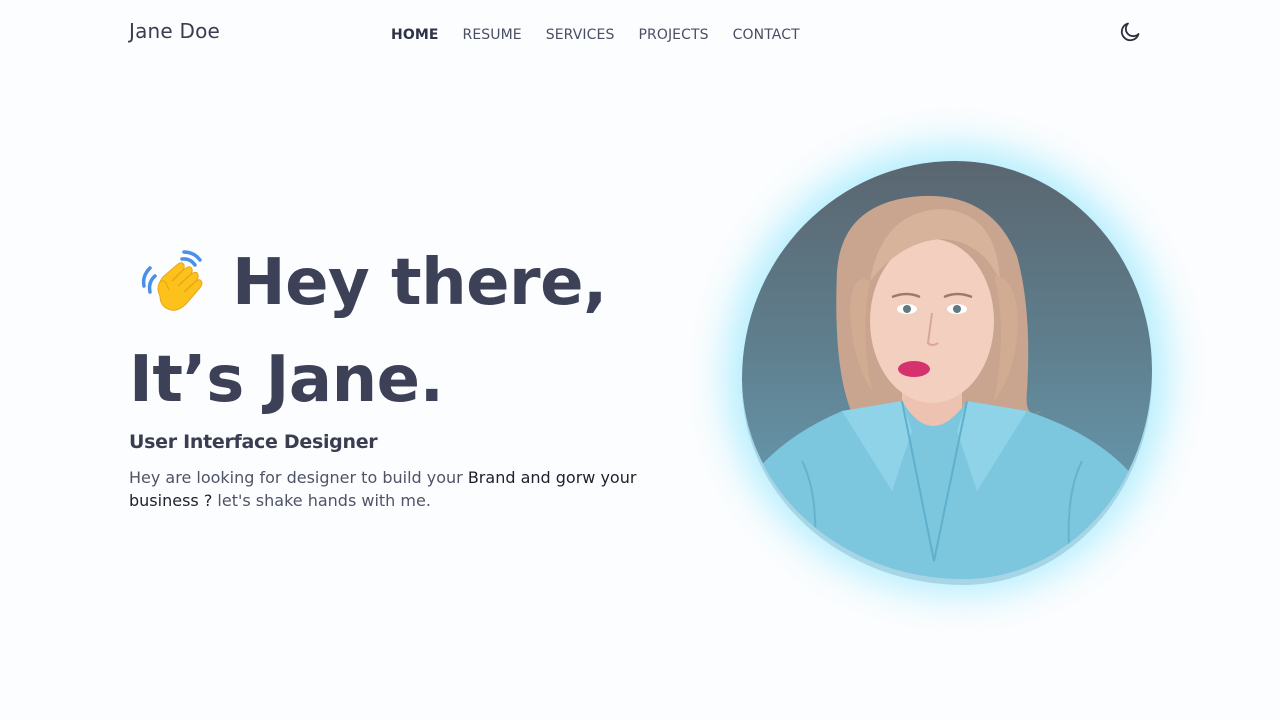 Image resolution: width=1280 pixels, height=720 pixels. I want to click on nav-link-home: HOME, so click(415, 35).